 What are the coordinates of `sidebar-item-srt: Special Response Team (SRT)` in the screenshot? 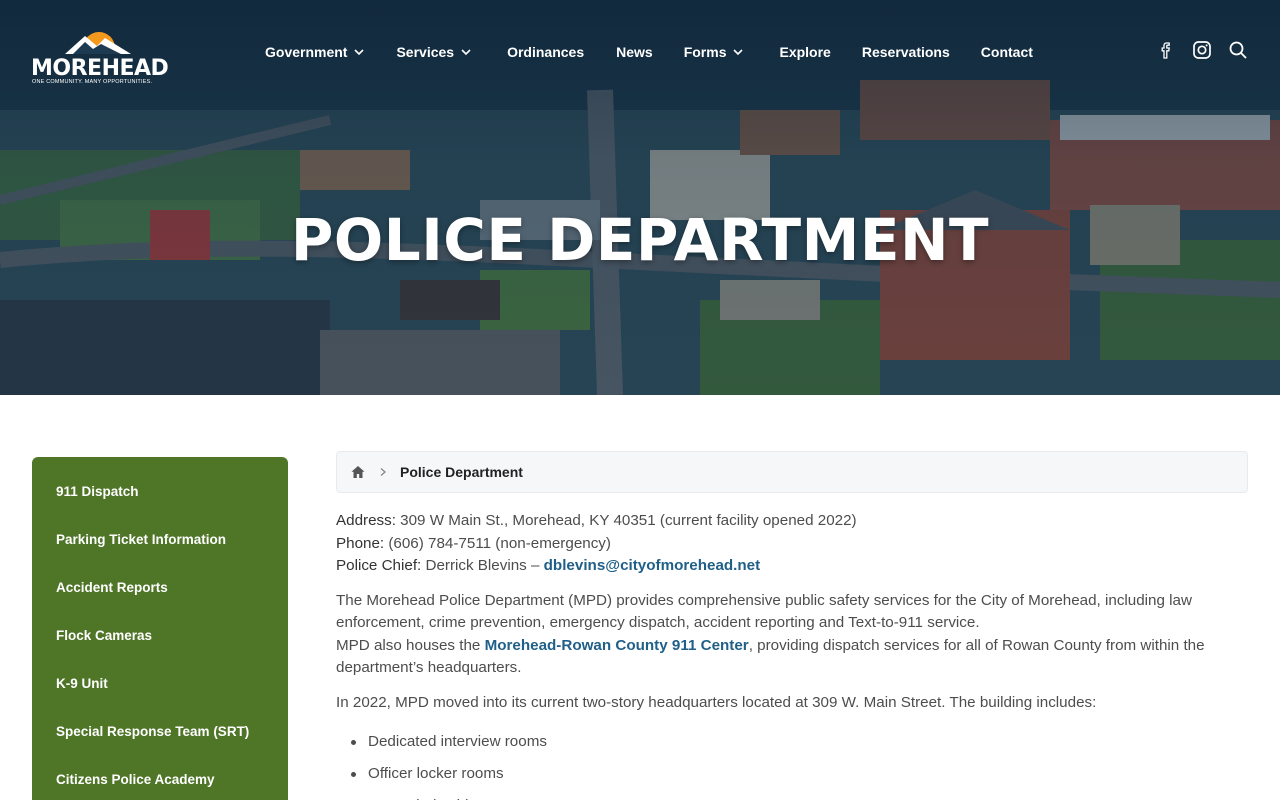 It's located at (160, 731).